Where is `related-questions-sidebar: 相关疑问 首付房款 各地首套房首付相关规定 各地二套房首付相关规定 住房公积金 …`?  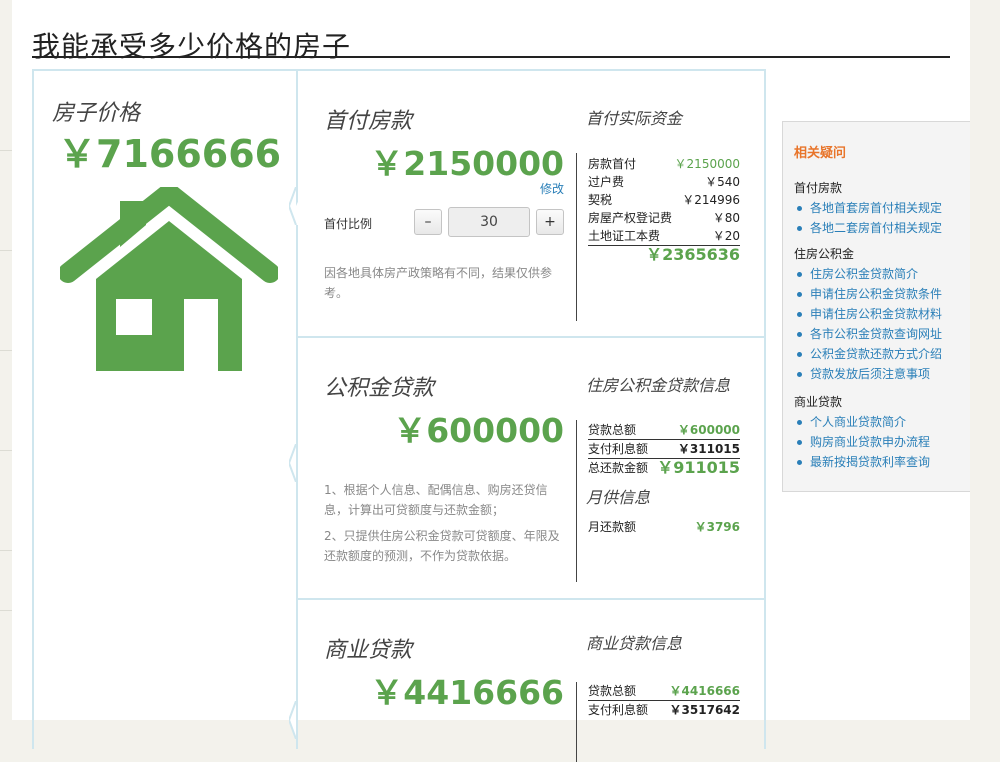
related-questions-sidebar: 相关疑问 首付房款 各地首套房首付相关规定 各地二套房首付相关规定 住房公积金 … is located at coordinates (877, 306).